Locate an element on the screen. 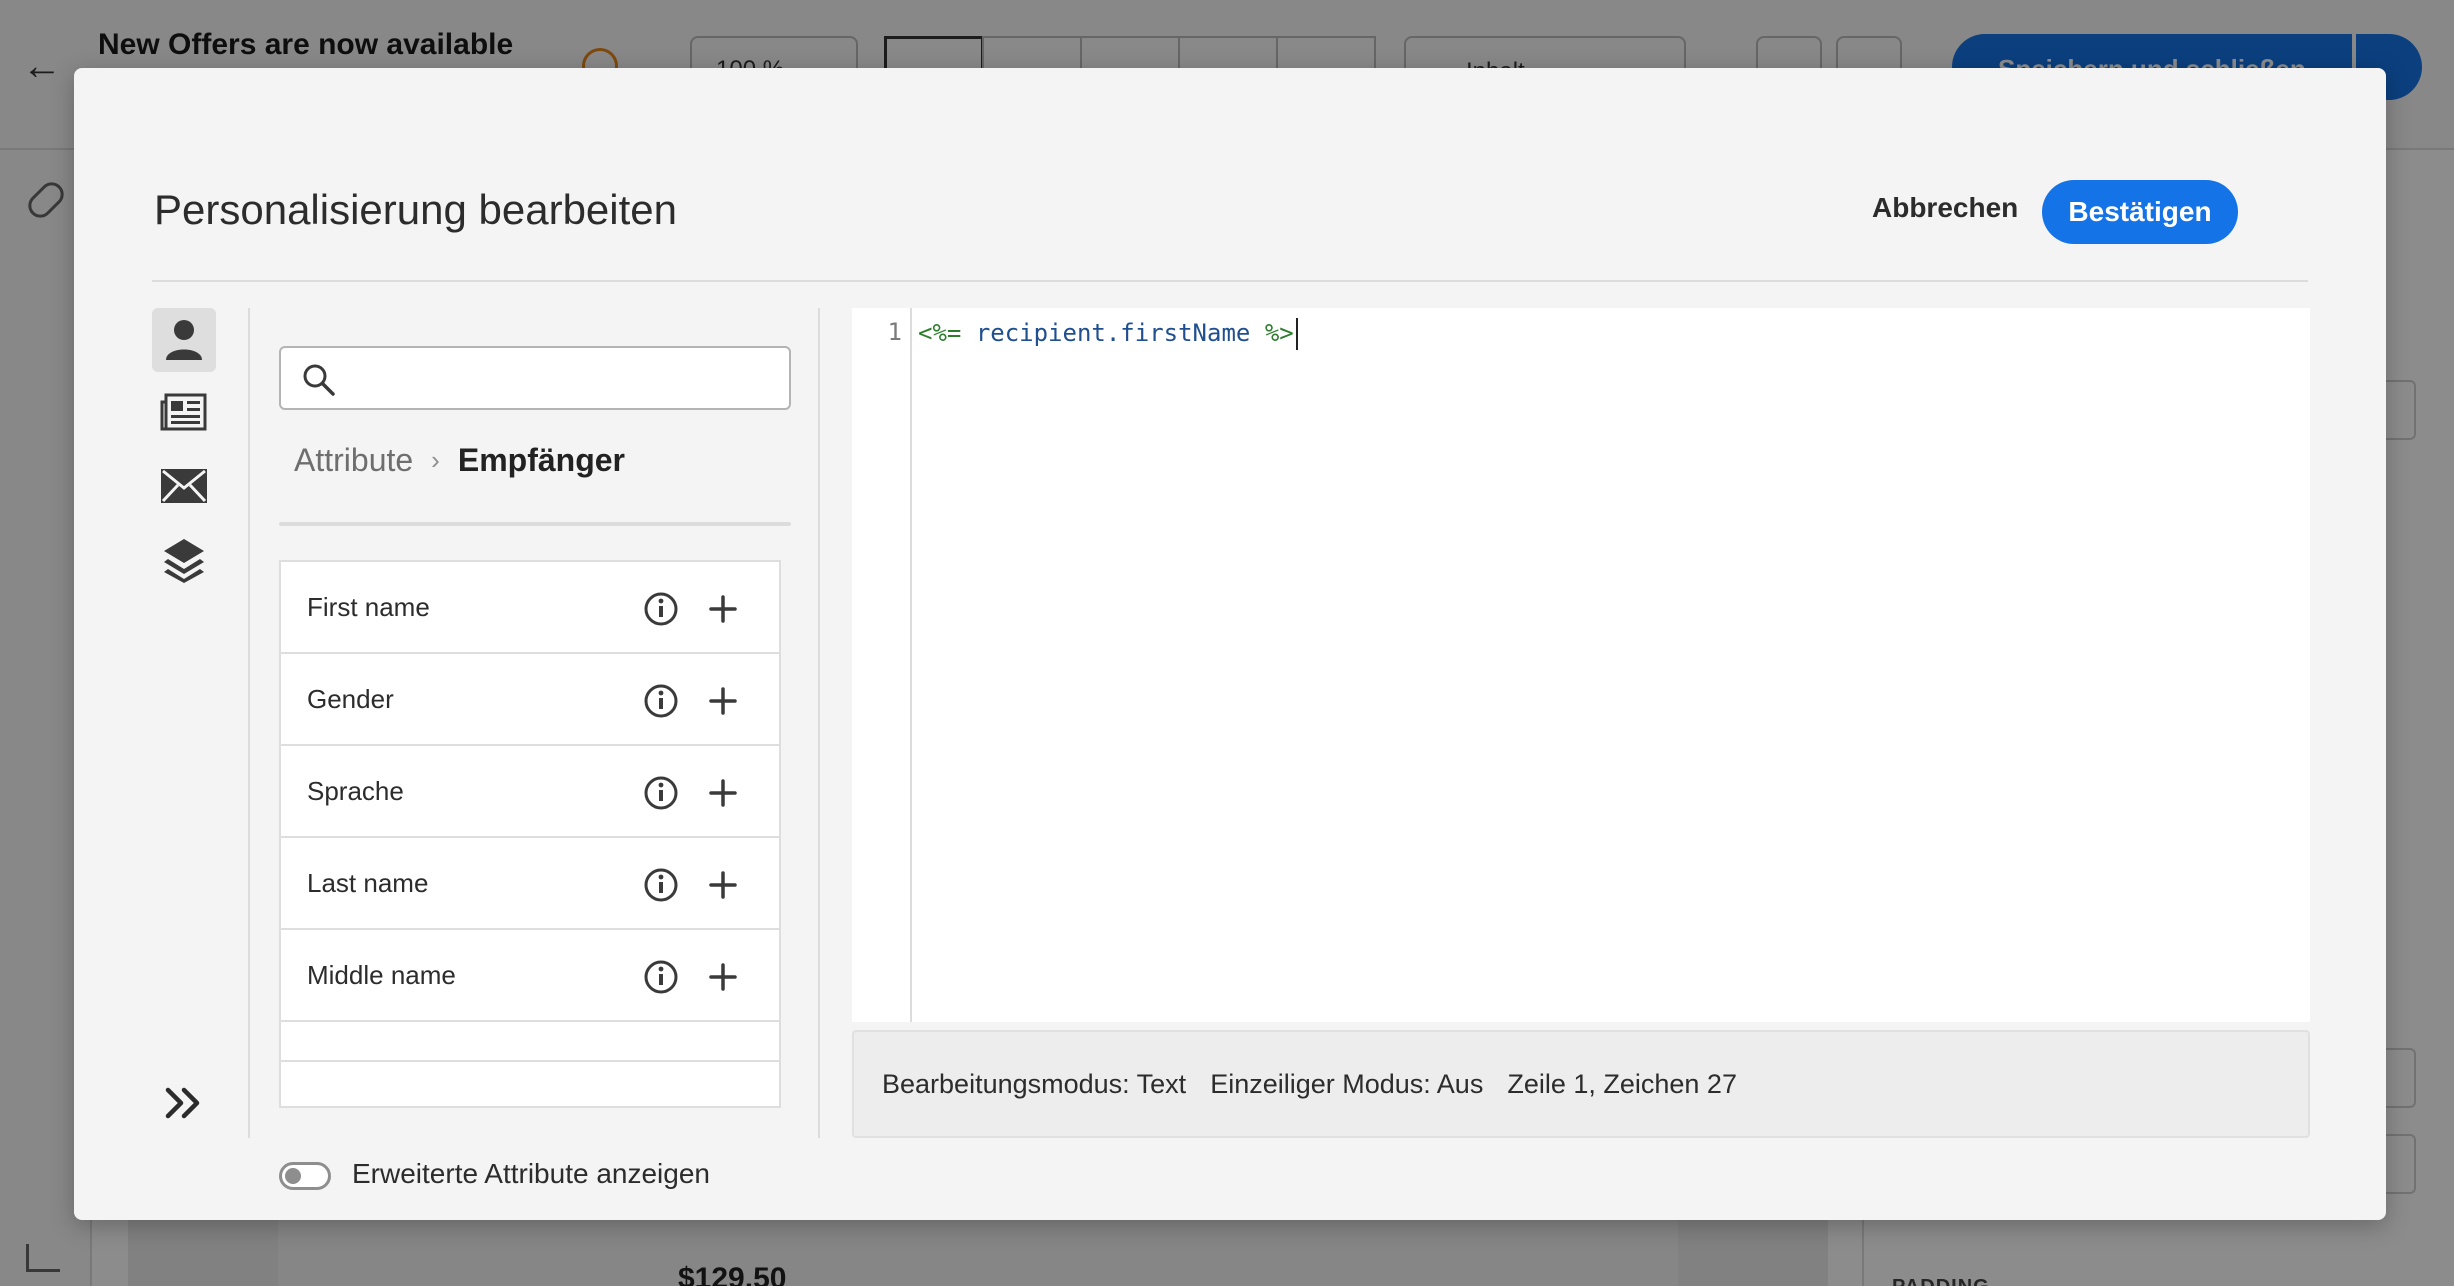 The width and height of the screenshot is (2454, 1286). list-item: Sprache is located at coordinates (530, 792).